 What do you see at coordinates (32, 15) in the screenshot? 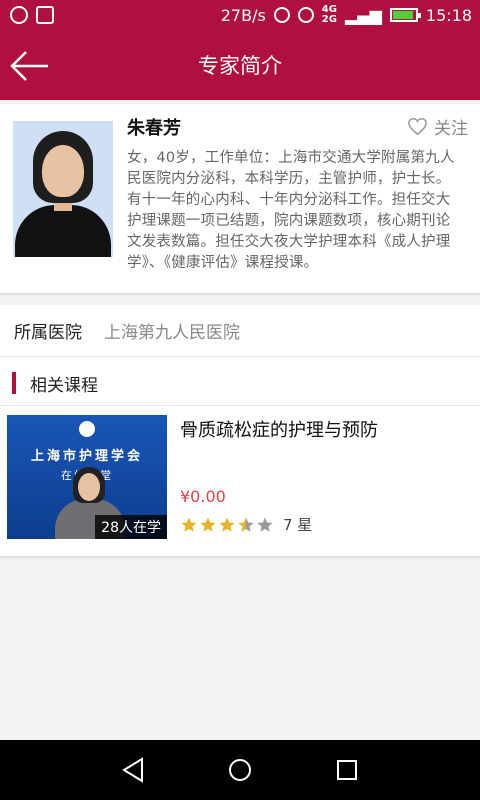
I see `notification-icons` at bounding box center [32, 15].